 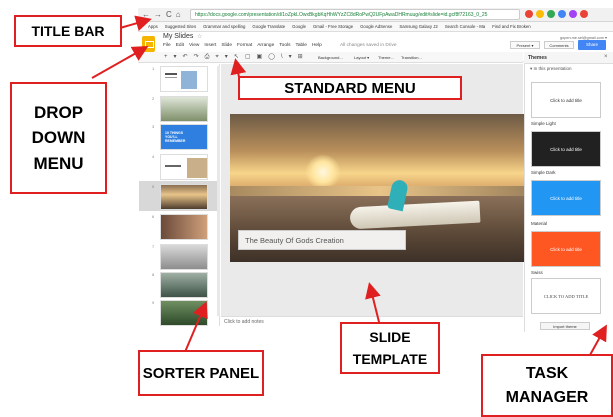 What do you see at coordinates (180, 26) in the screenshot?
I see `bookmark-item: Suggested Sites` at bounding box center [180, 26].